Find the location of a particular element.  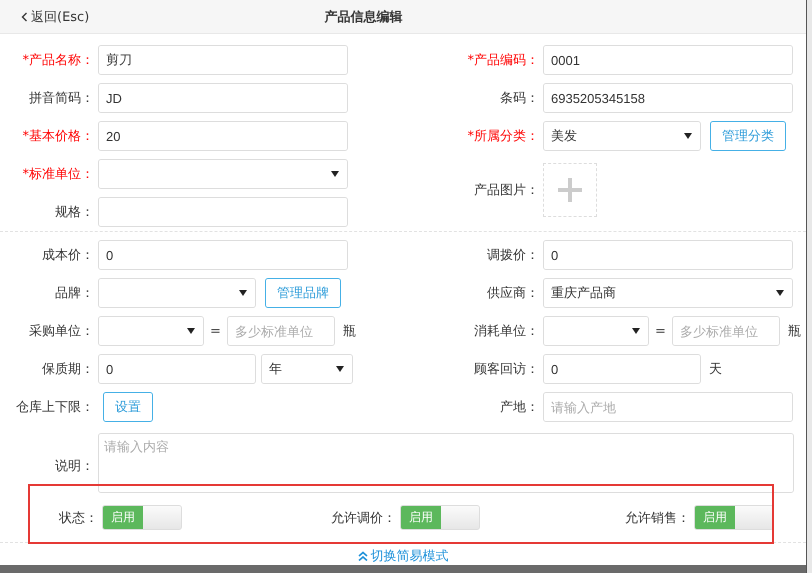

dialog-title: 产品信息编辑 is located at coordinates (363, 17).